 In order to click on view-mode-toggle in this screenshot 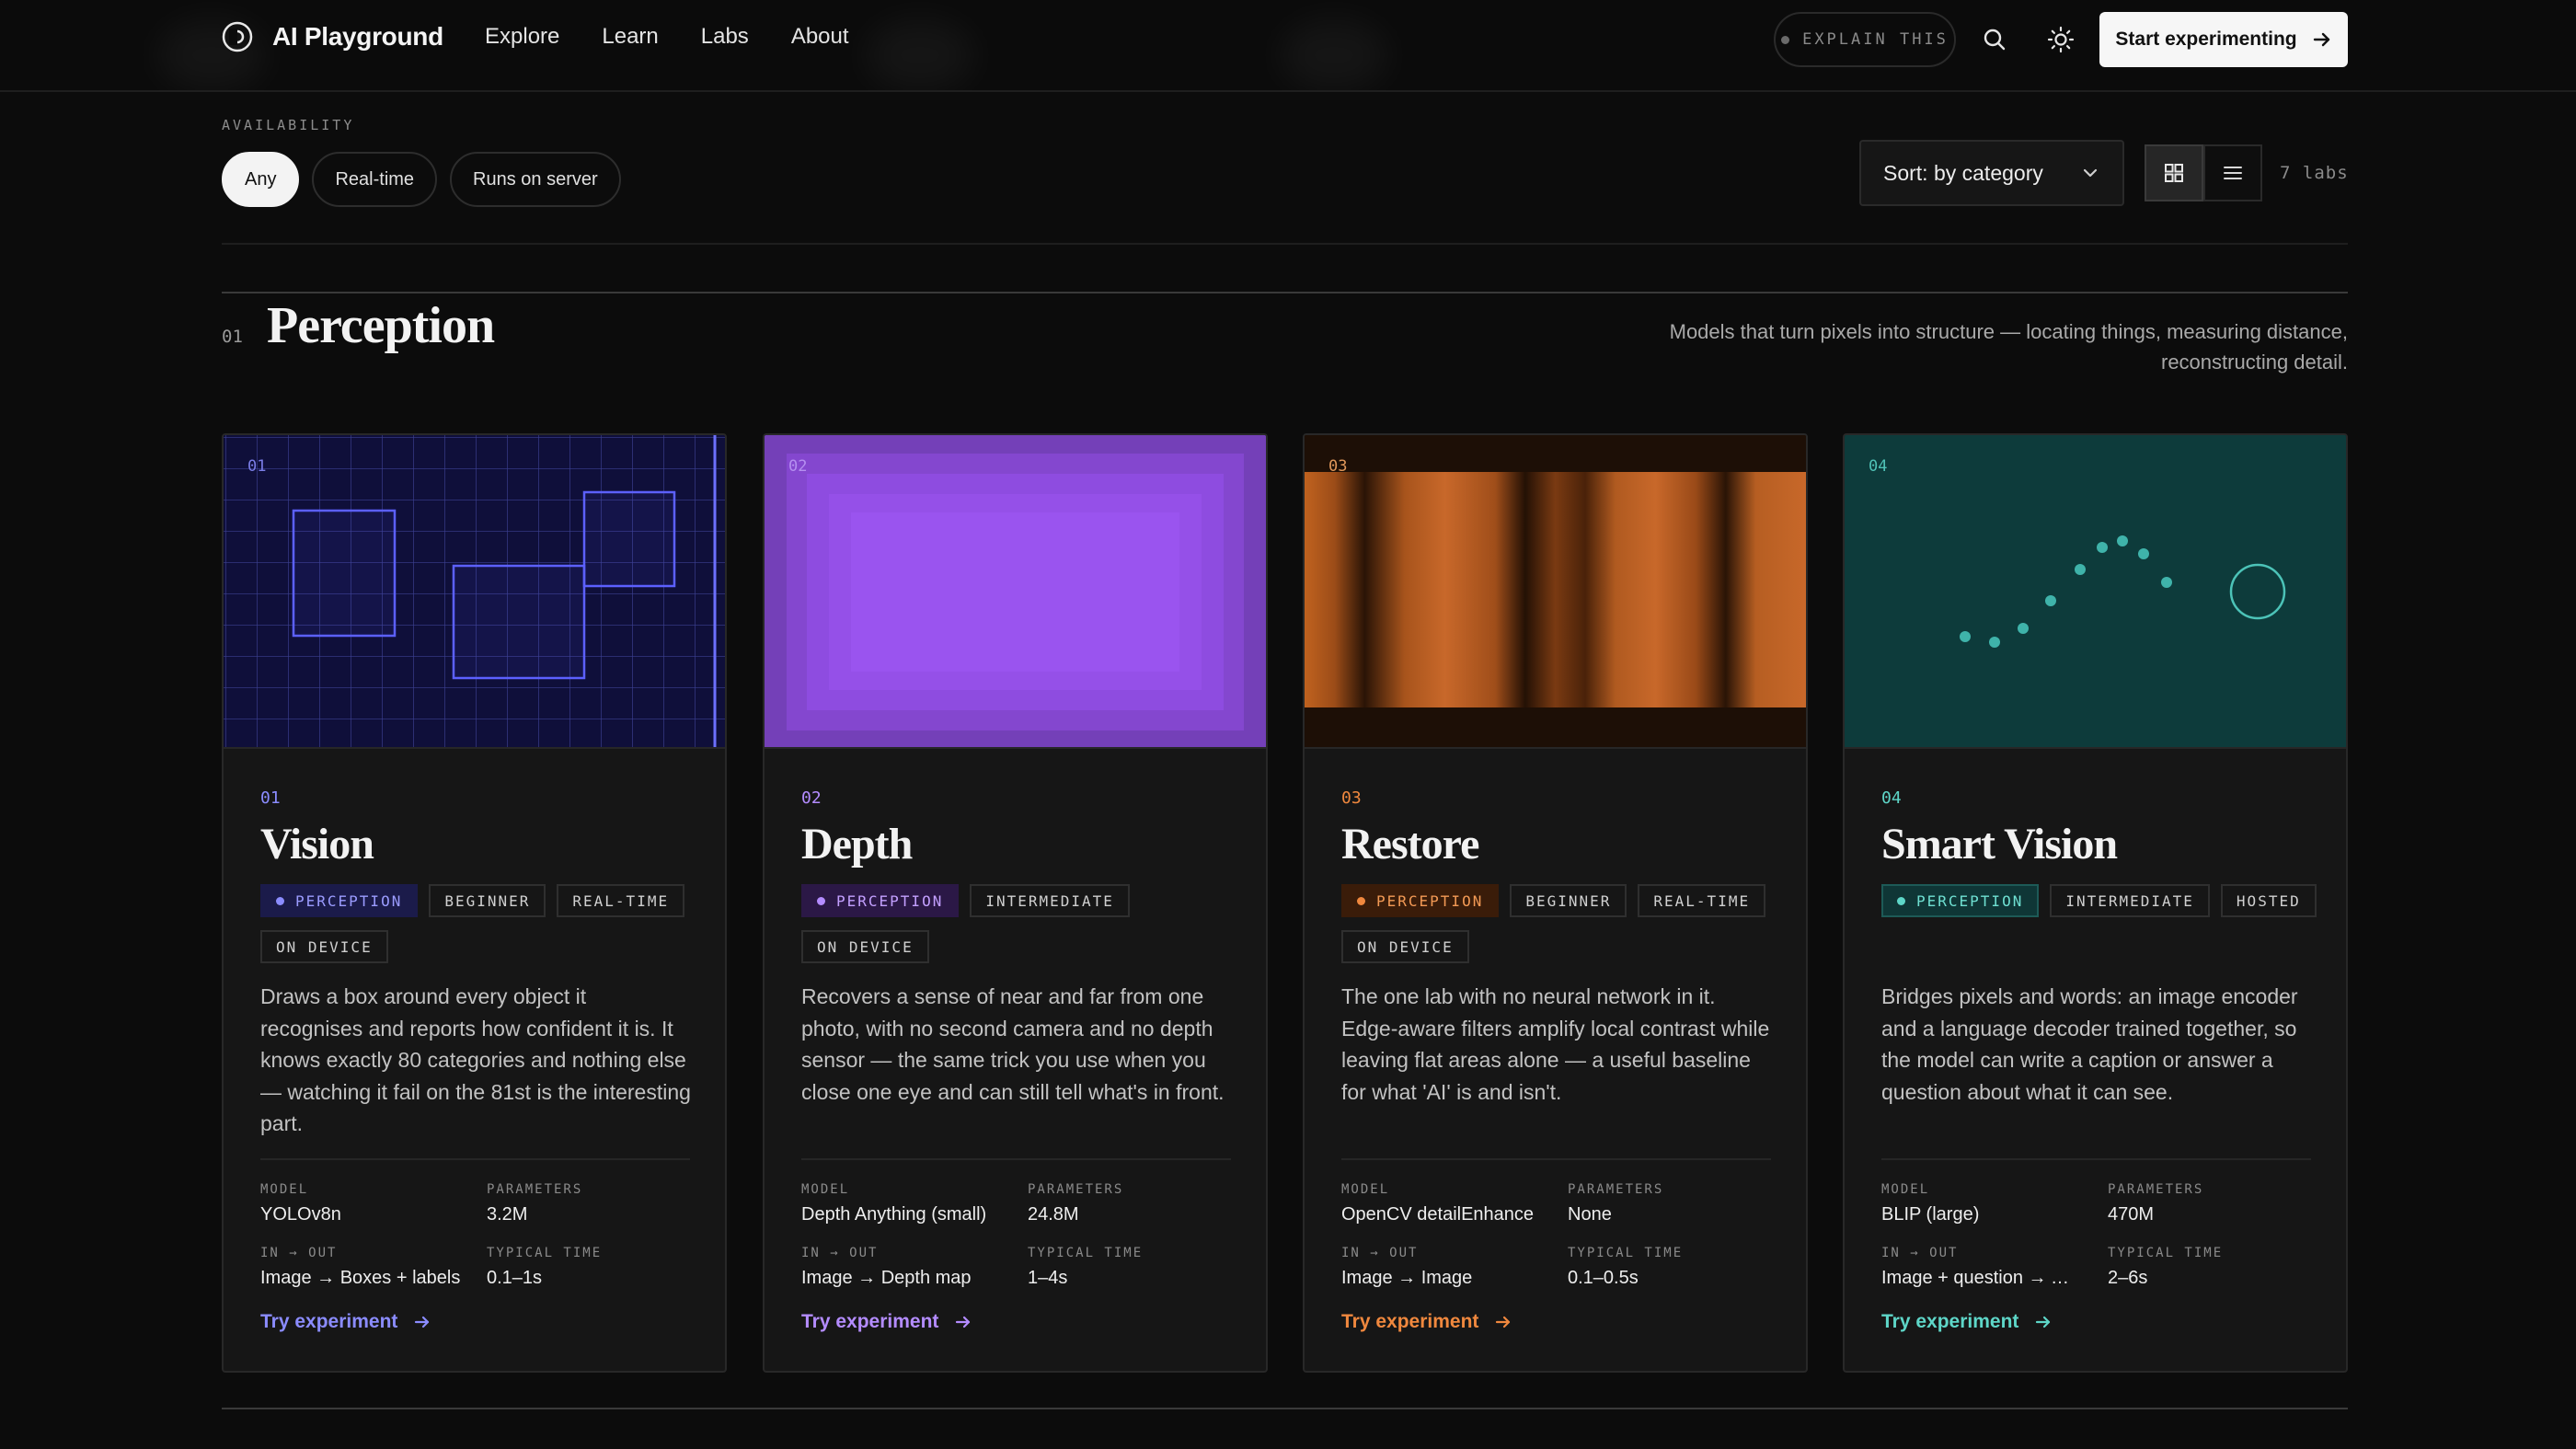, I will do `click(2203, 172)`.